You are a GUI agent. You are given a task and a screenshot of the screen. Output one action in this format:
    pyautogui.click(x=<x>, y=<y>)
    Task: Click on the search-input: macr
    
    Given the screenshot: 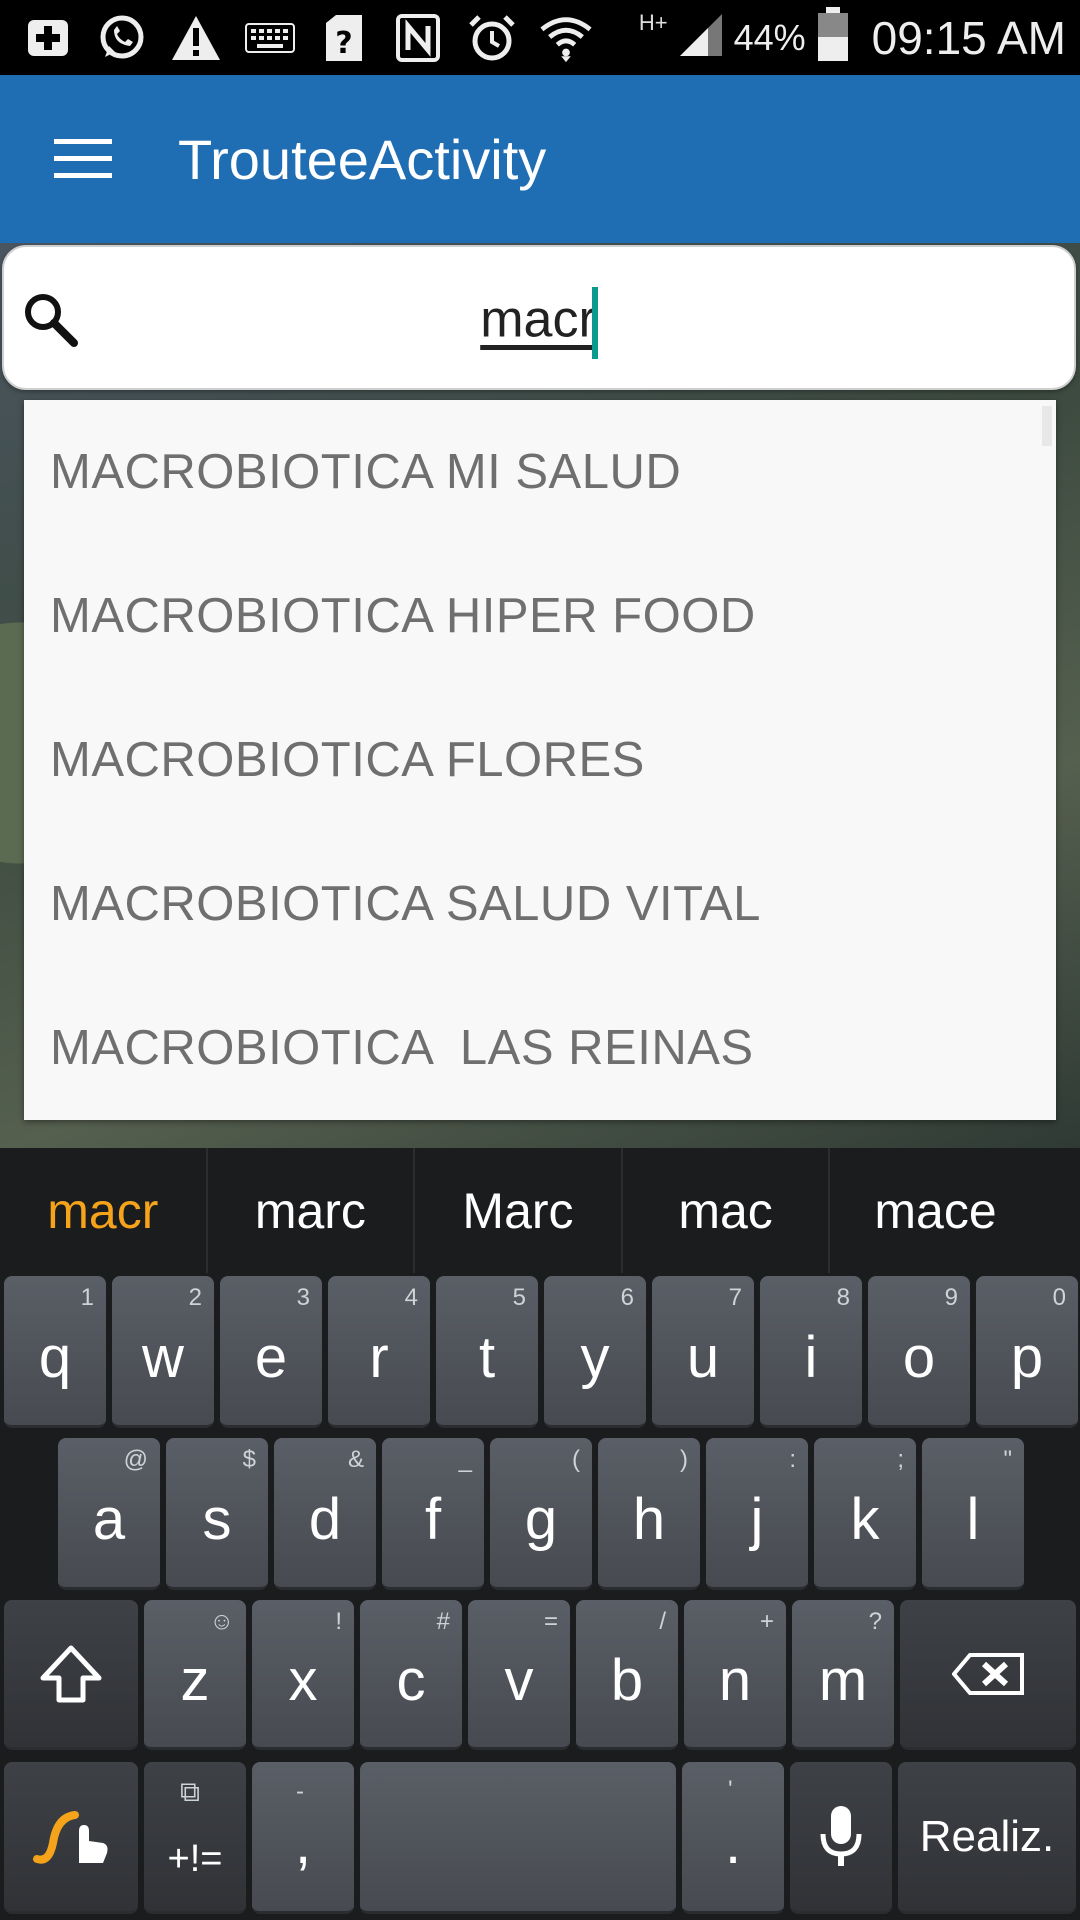 What is the action you would take?
    pyautogui.click(x=539, y=323)
    